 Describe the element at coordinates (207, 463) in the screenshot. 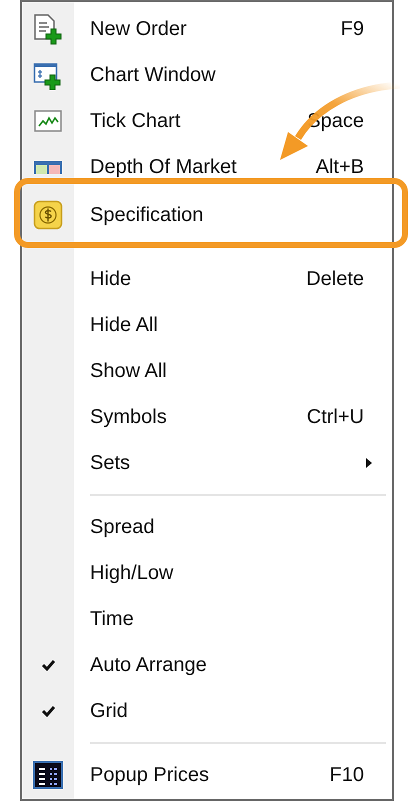

I see `menu-item: Sets` at that location.